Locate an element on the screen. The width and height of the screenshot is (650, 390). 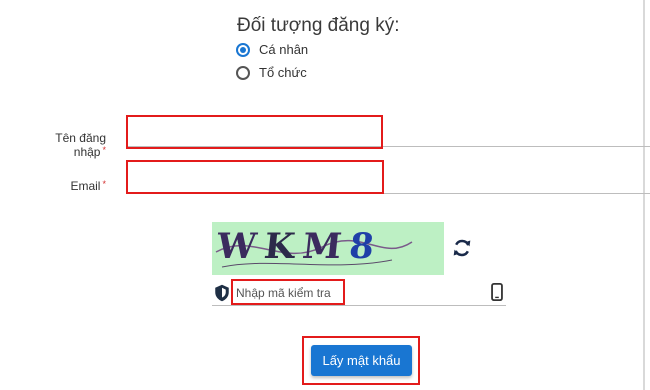
radio-button-organization is located at coordinates (243, 72).